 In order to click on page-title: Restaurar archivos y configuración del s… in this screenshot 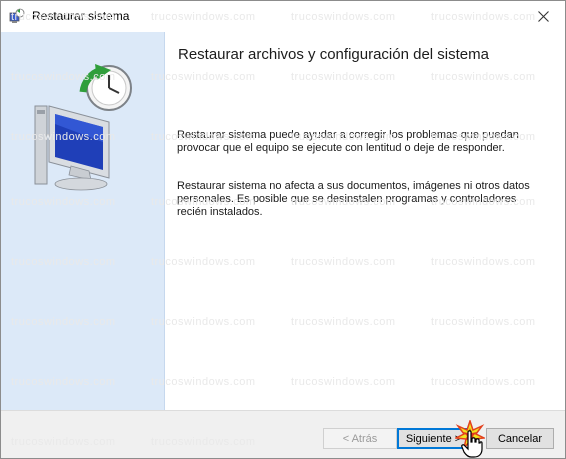, I will do `click(333, 54)`.